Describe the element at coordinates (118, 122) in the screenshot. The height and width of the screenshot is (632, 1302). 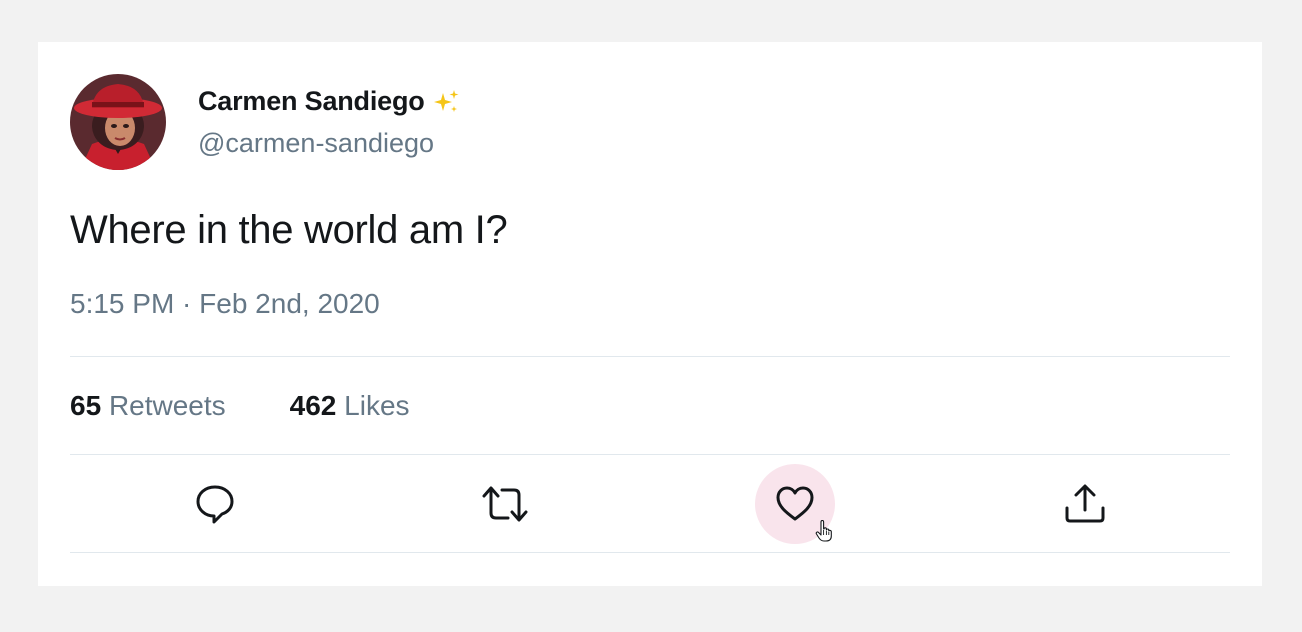
I see `avatar` at that location.